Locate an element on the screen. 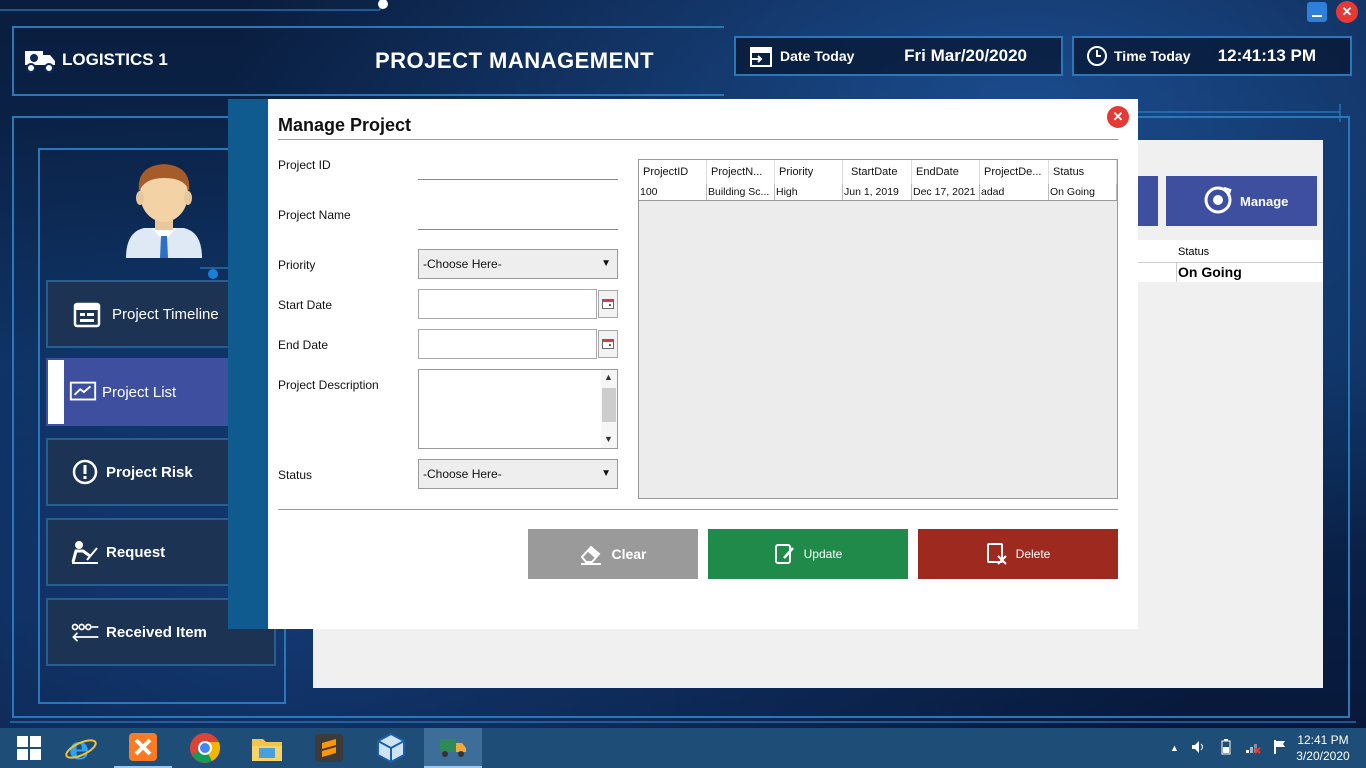  logistics-app-icon is located at coordinates (453, 748).